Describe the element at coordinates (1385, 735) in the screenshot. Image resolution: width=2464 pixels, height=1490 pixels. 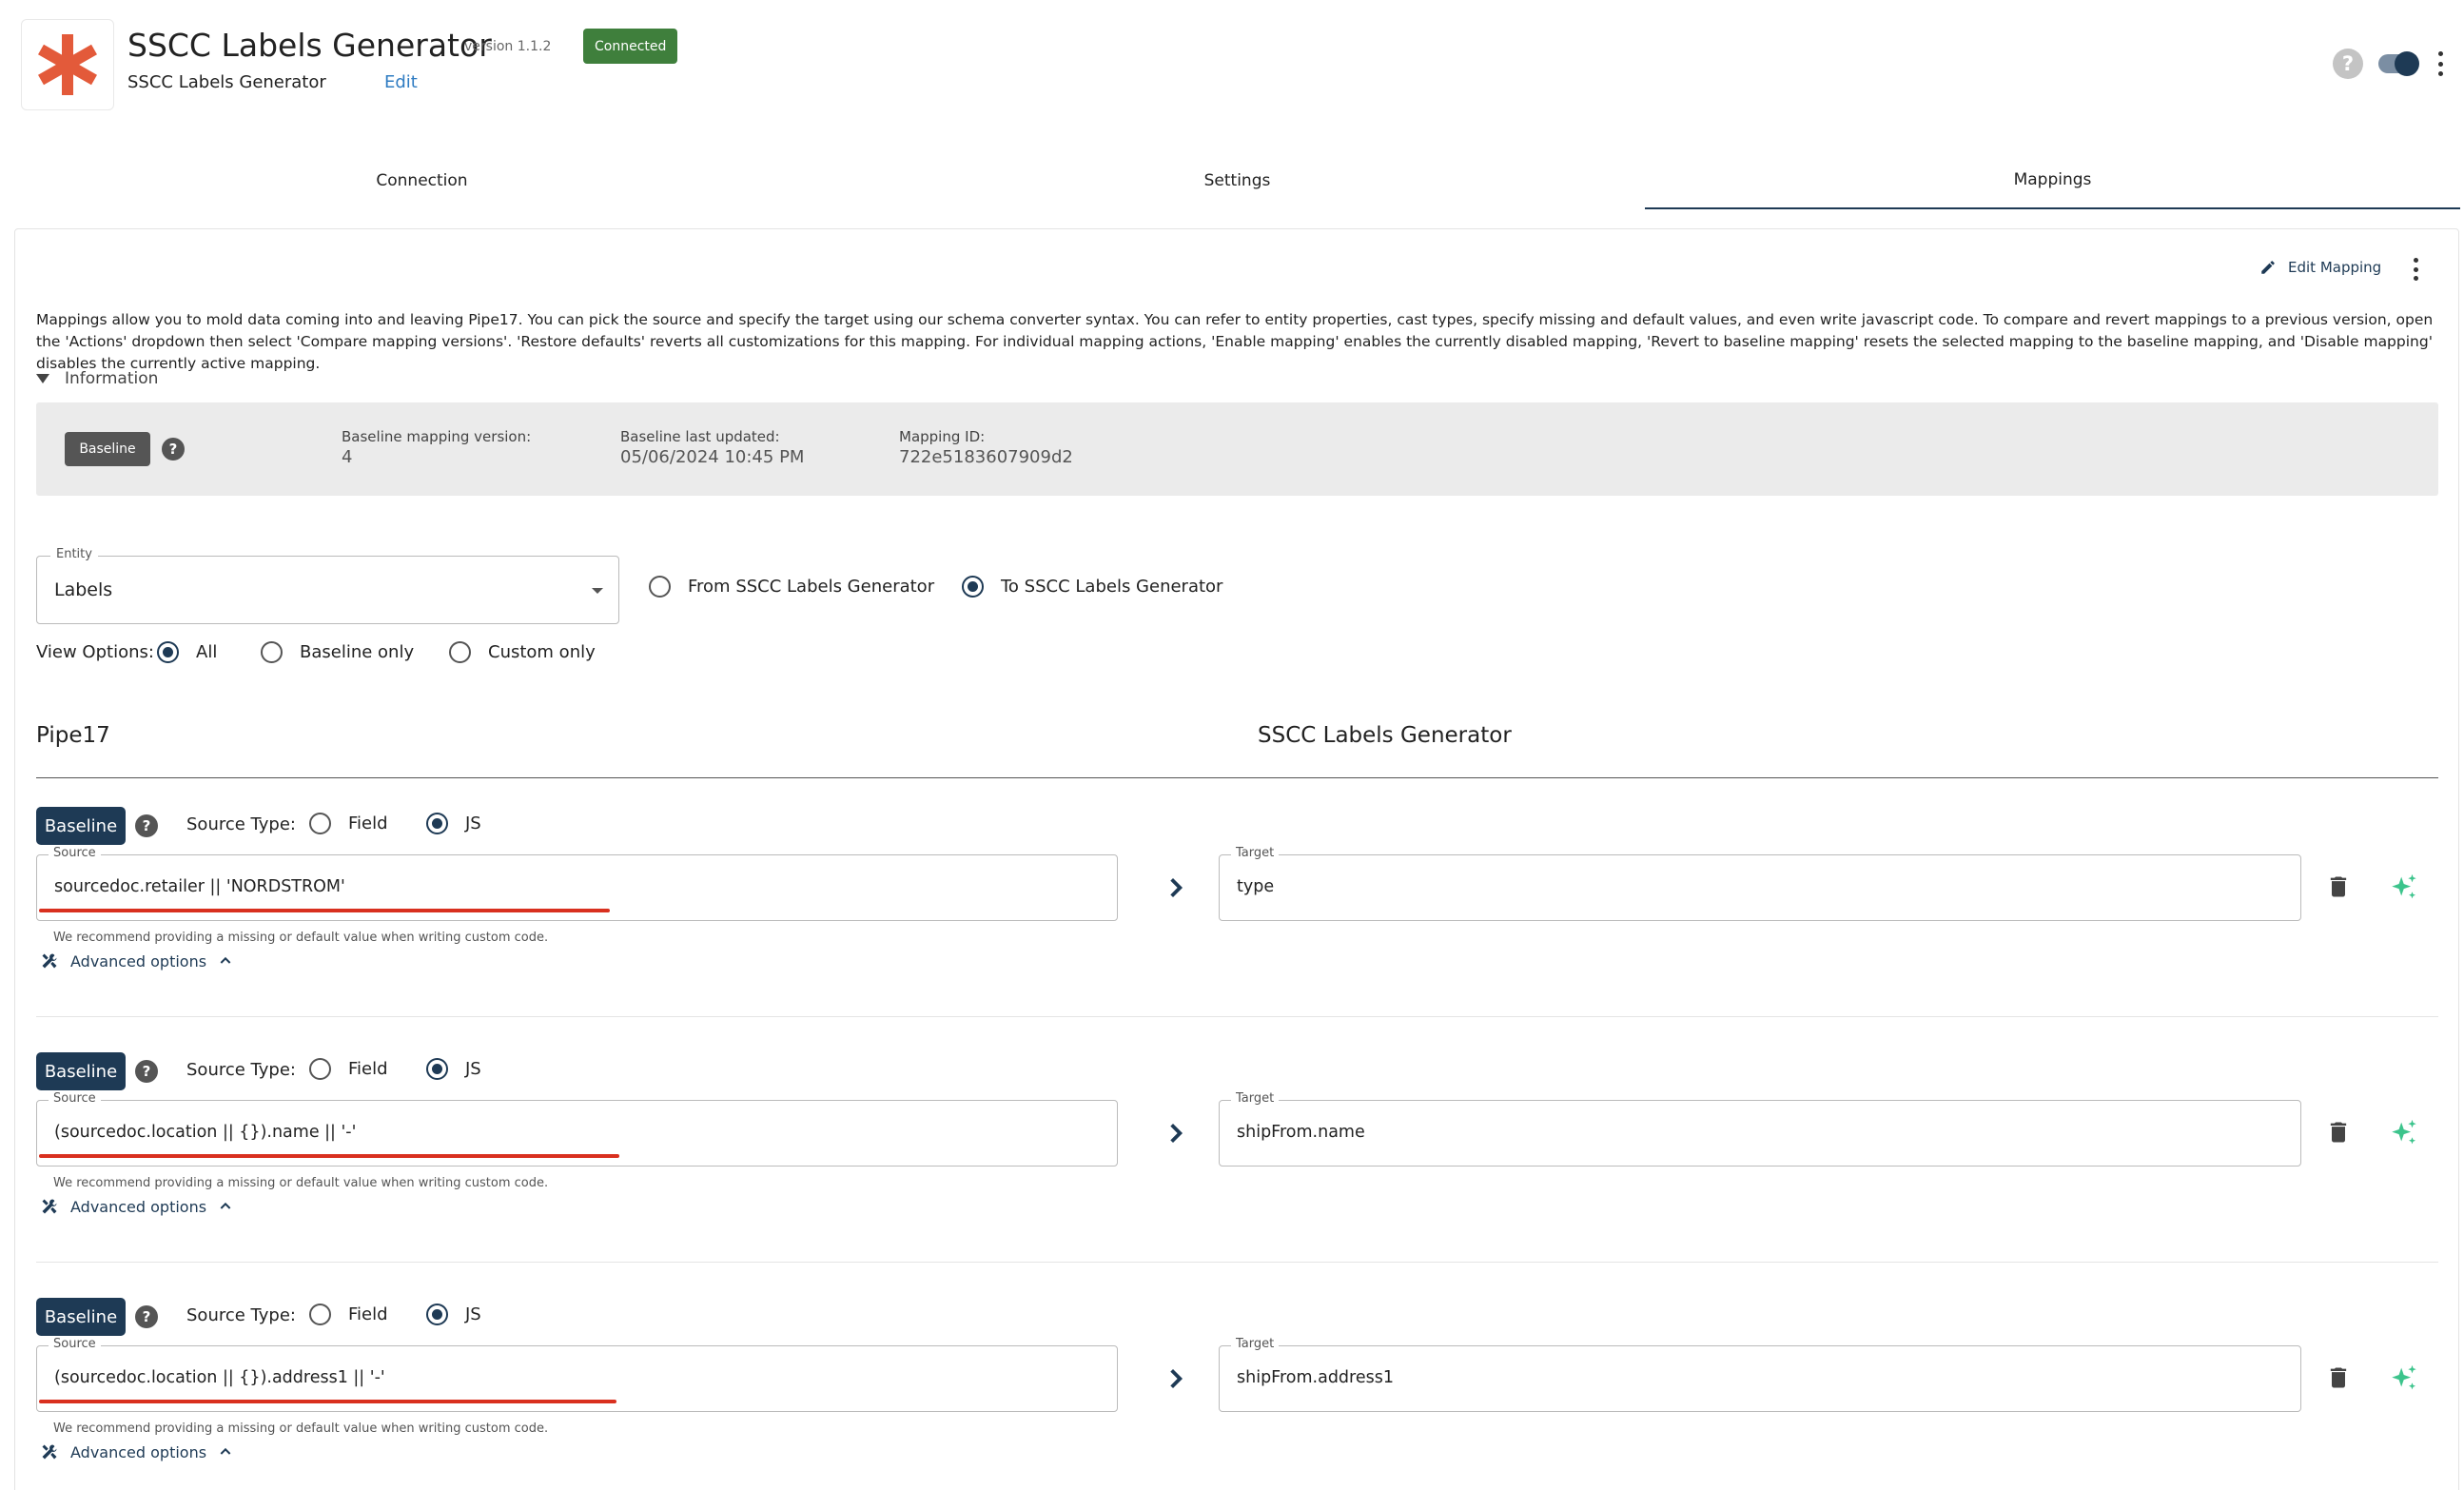
I see `target-column-heading: SSCC Labels Generator` at that location.